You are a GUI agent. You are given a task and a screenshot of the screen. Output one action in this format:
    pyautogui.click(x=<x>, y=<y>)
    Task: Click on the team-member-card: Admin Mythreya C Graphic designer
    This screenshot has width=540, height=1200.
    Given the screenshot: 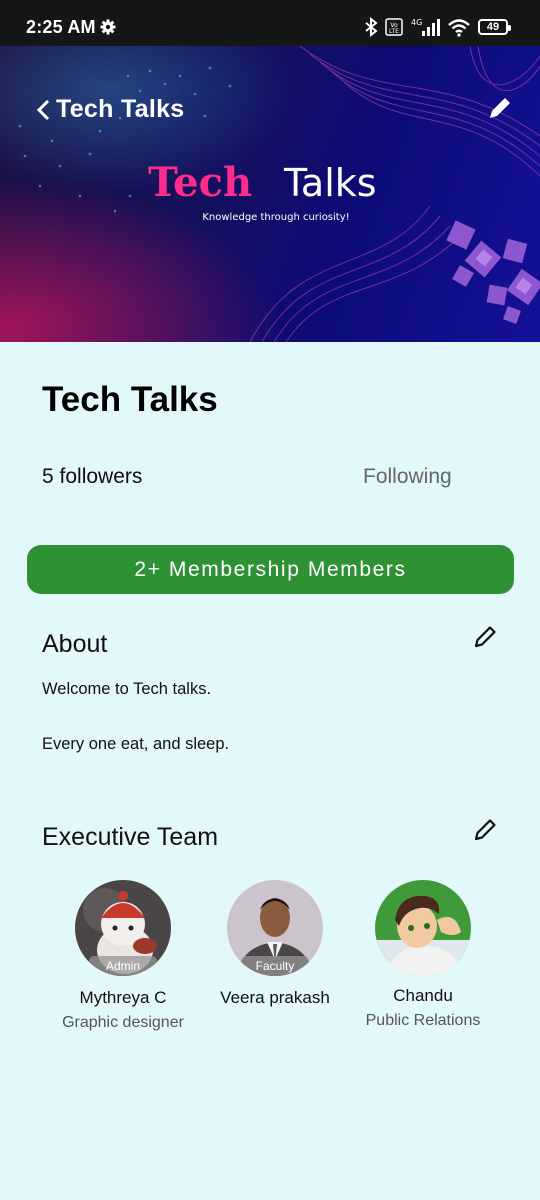 What is the action you would take?
    pyautogui.click(x=123, y=956)
    